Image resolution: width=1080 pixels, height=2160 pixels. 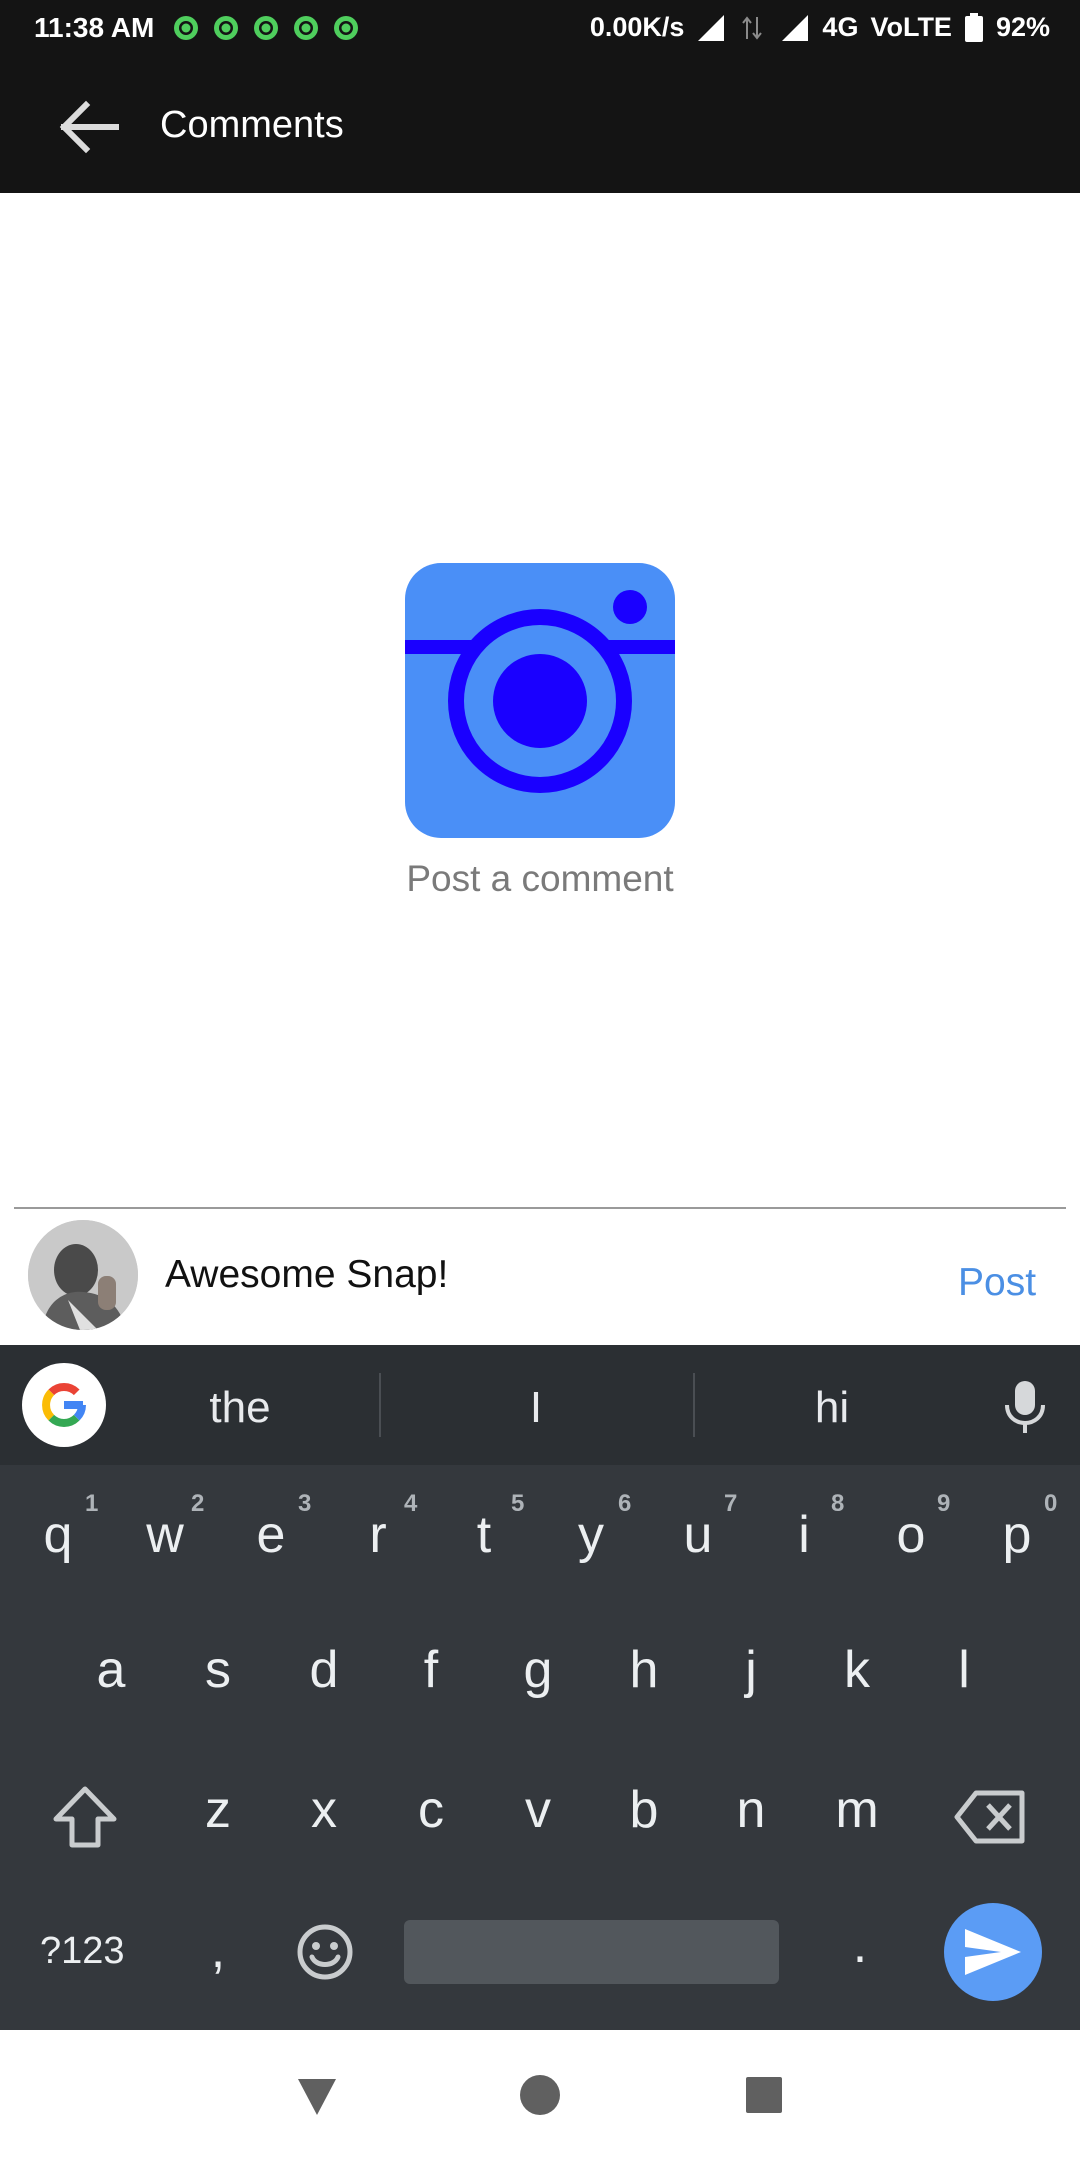 What do you see at coordinates (752, 27) in the screenshot?
I see `data-arrows-icon` at bounding box center [752, 27].